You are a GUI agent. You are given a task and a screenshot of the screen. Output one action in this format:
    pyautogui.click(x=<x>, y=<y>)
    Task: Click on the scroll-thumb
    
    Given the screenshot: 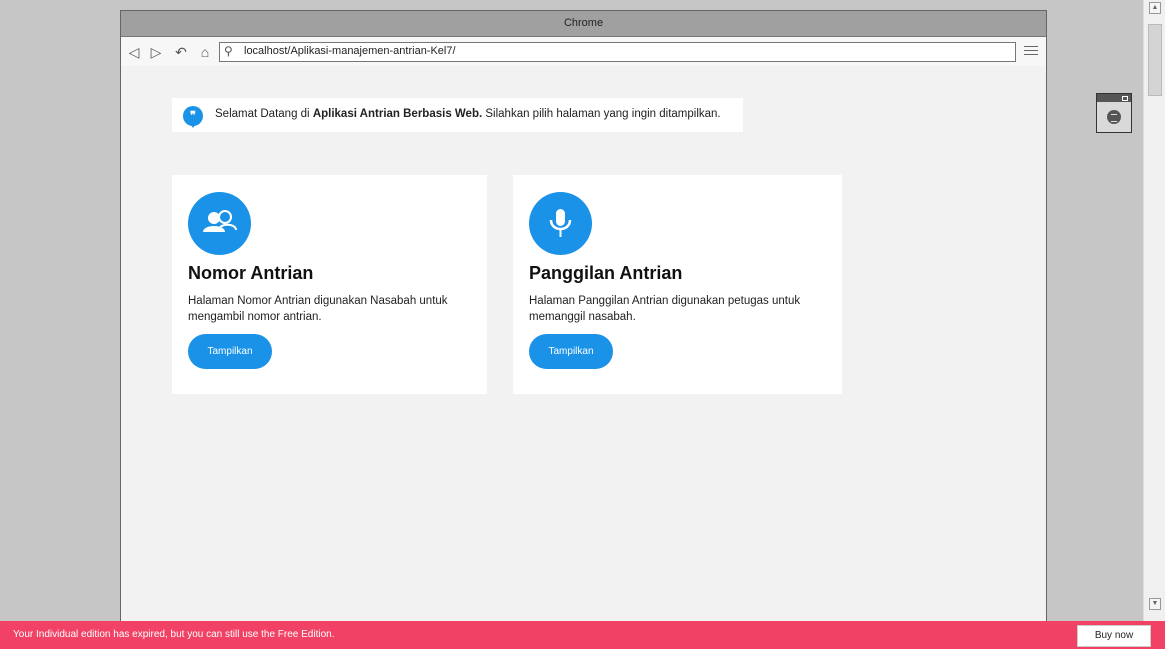 What is the action you would take?
    pyautogui.click(x=1155, y=60)
    